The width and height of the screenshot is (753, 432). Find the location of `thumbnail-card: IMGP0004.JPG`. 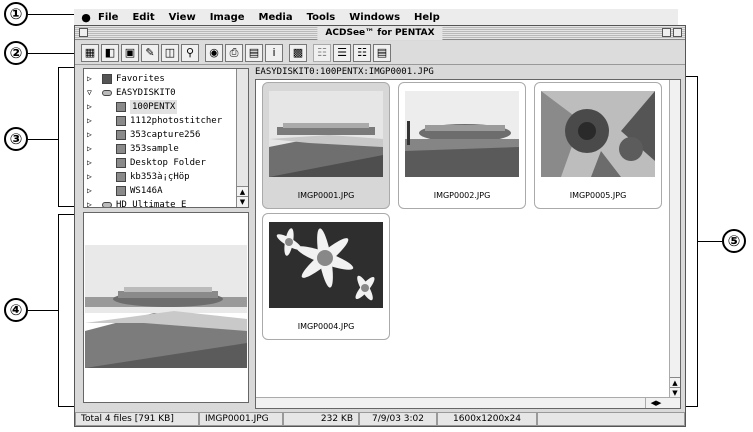

thumbnail-card: IMGP0004.JPG is located at coordinates (326, 276).